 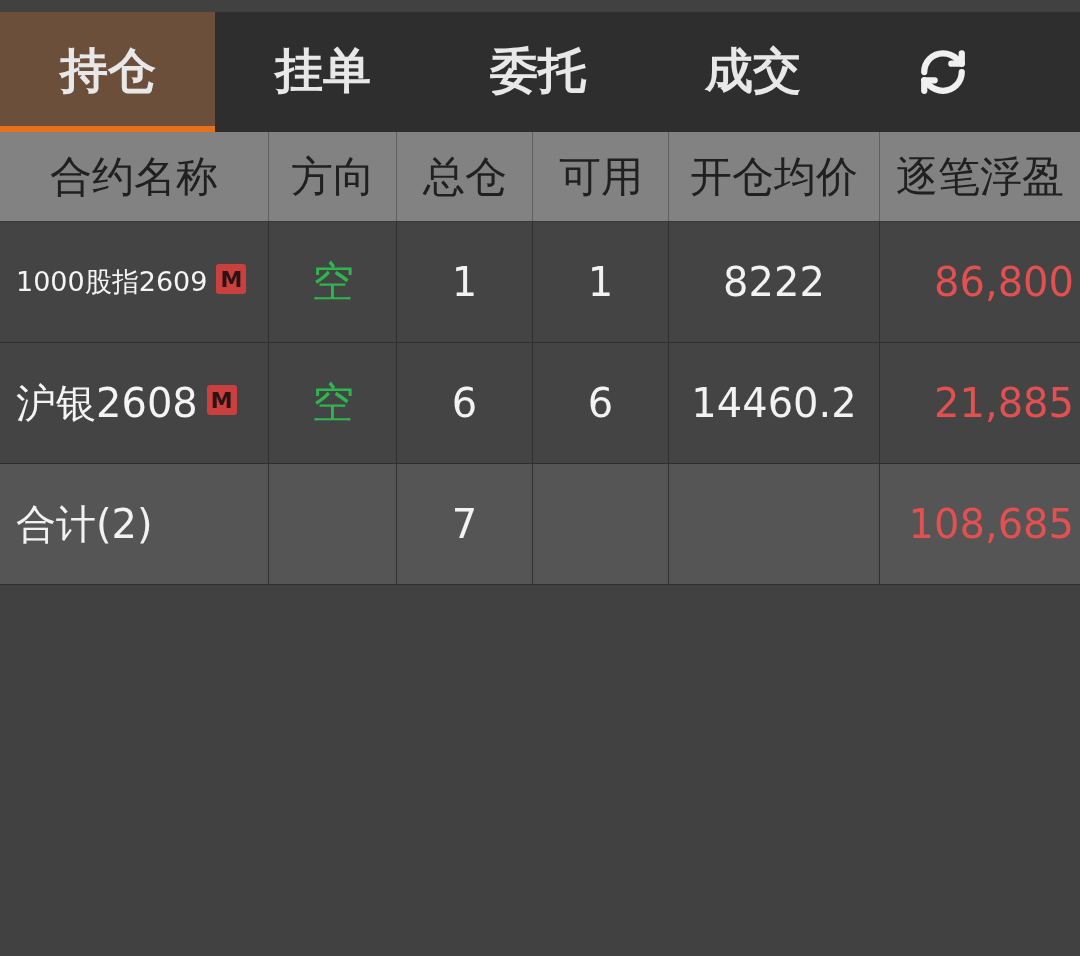 I want to click on table-cell-text: 86,800, so click(x=1004, y=282).